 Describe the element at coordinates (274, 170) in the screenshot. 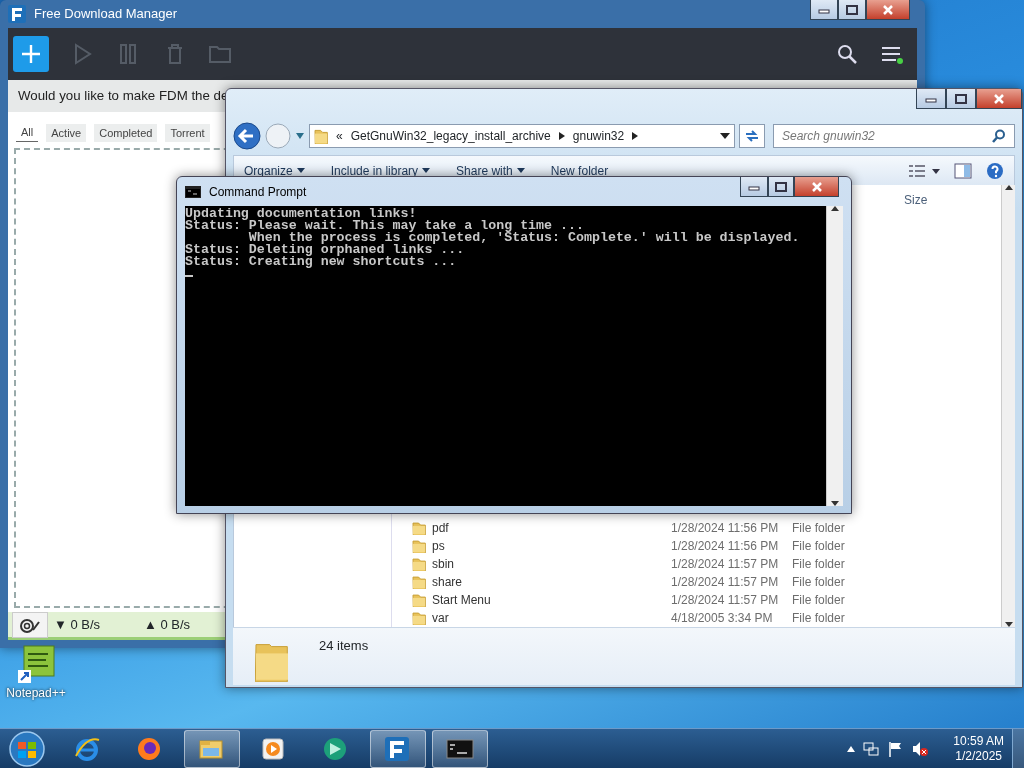

I see `toolbar-button: Organize` at that location.